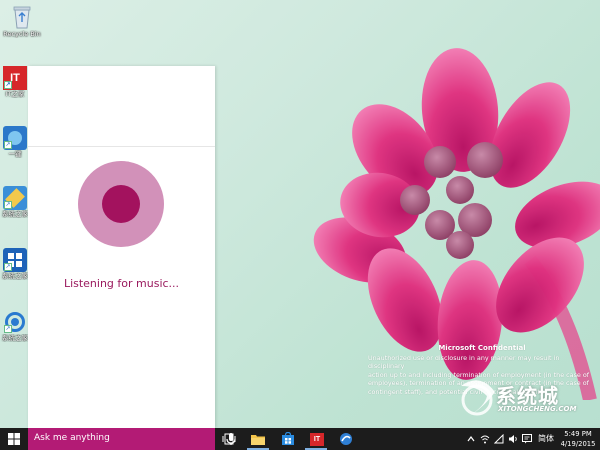 This screenshot has height=450, width=600. I want to click on speaker-icon, so click(513, 439).